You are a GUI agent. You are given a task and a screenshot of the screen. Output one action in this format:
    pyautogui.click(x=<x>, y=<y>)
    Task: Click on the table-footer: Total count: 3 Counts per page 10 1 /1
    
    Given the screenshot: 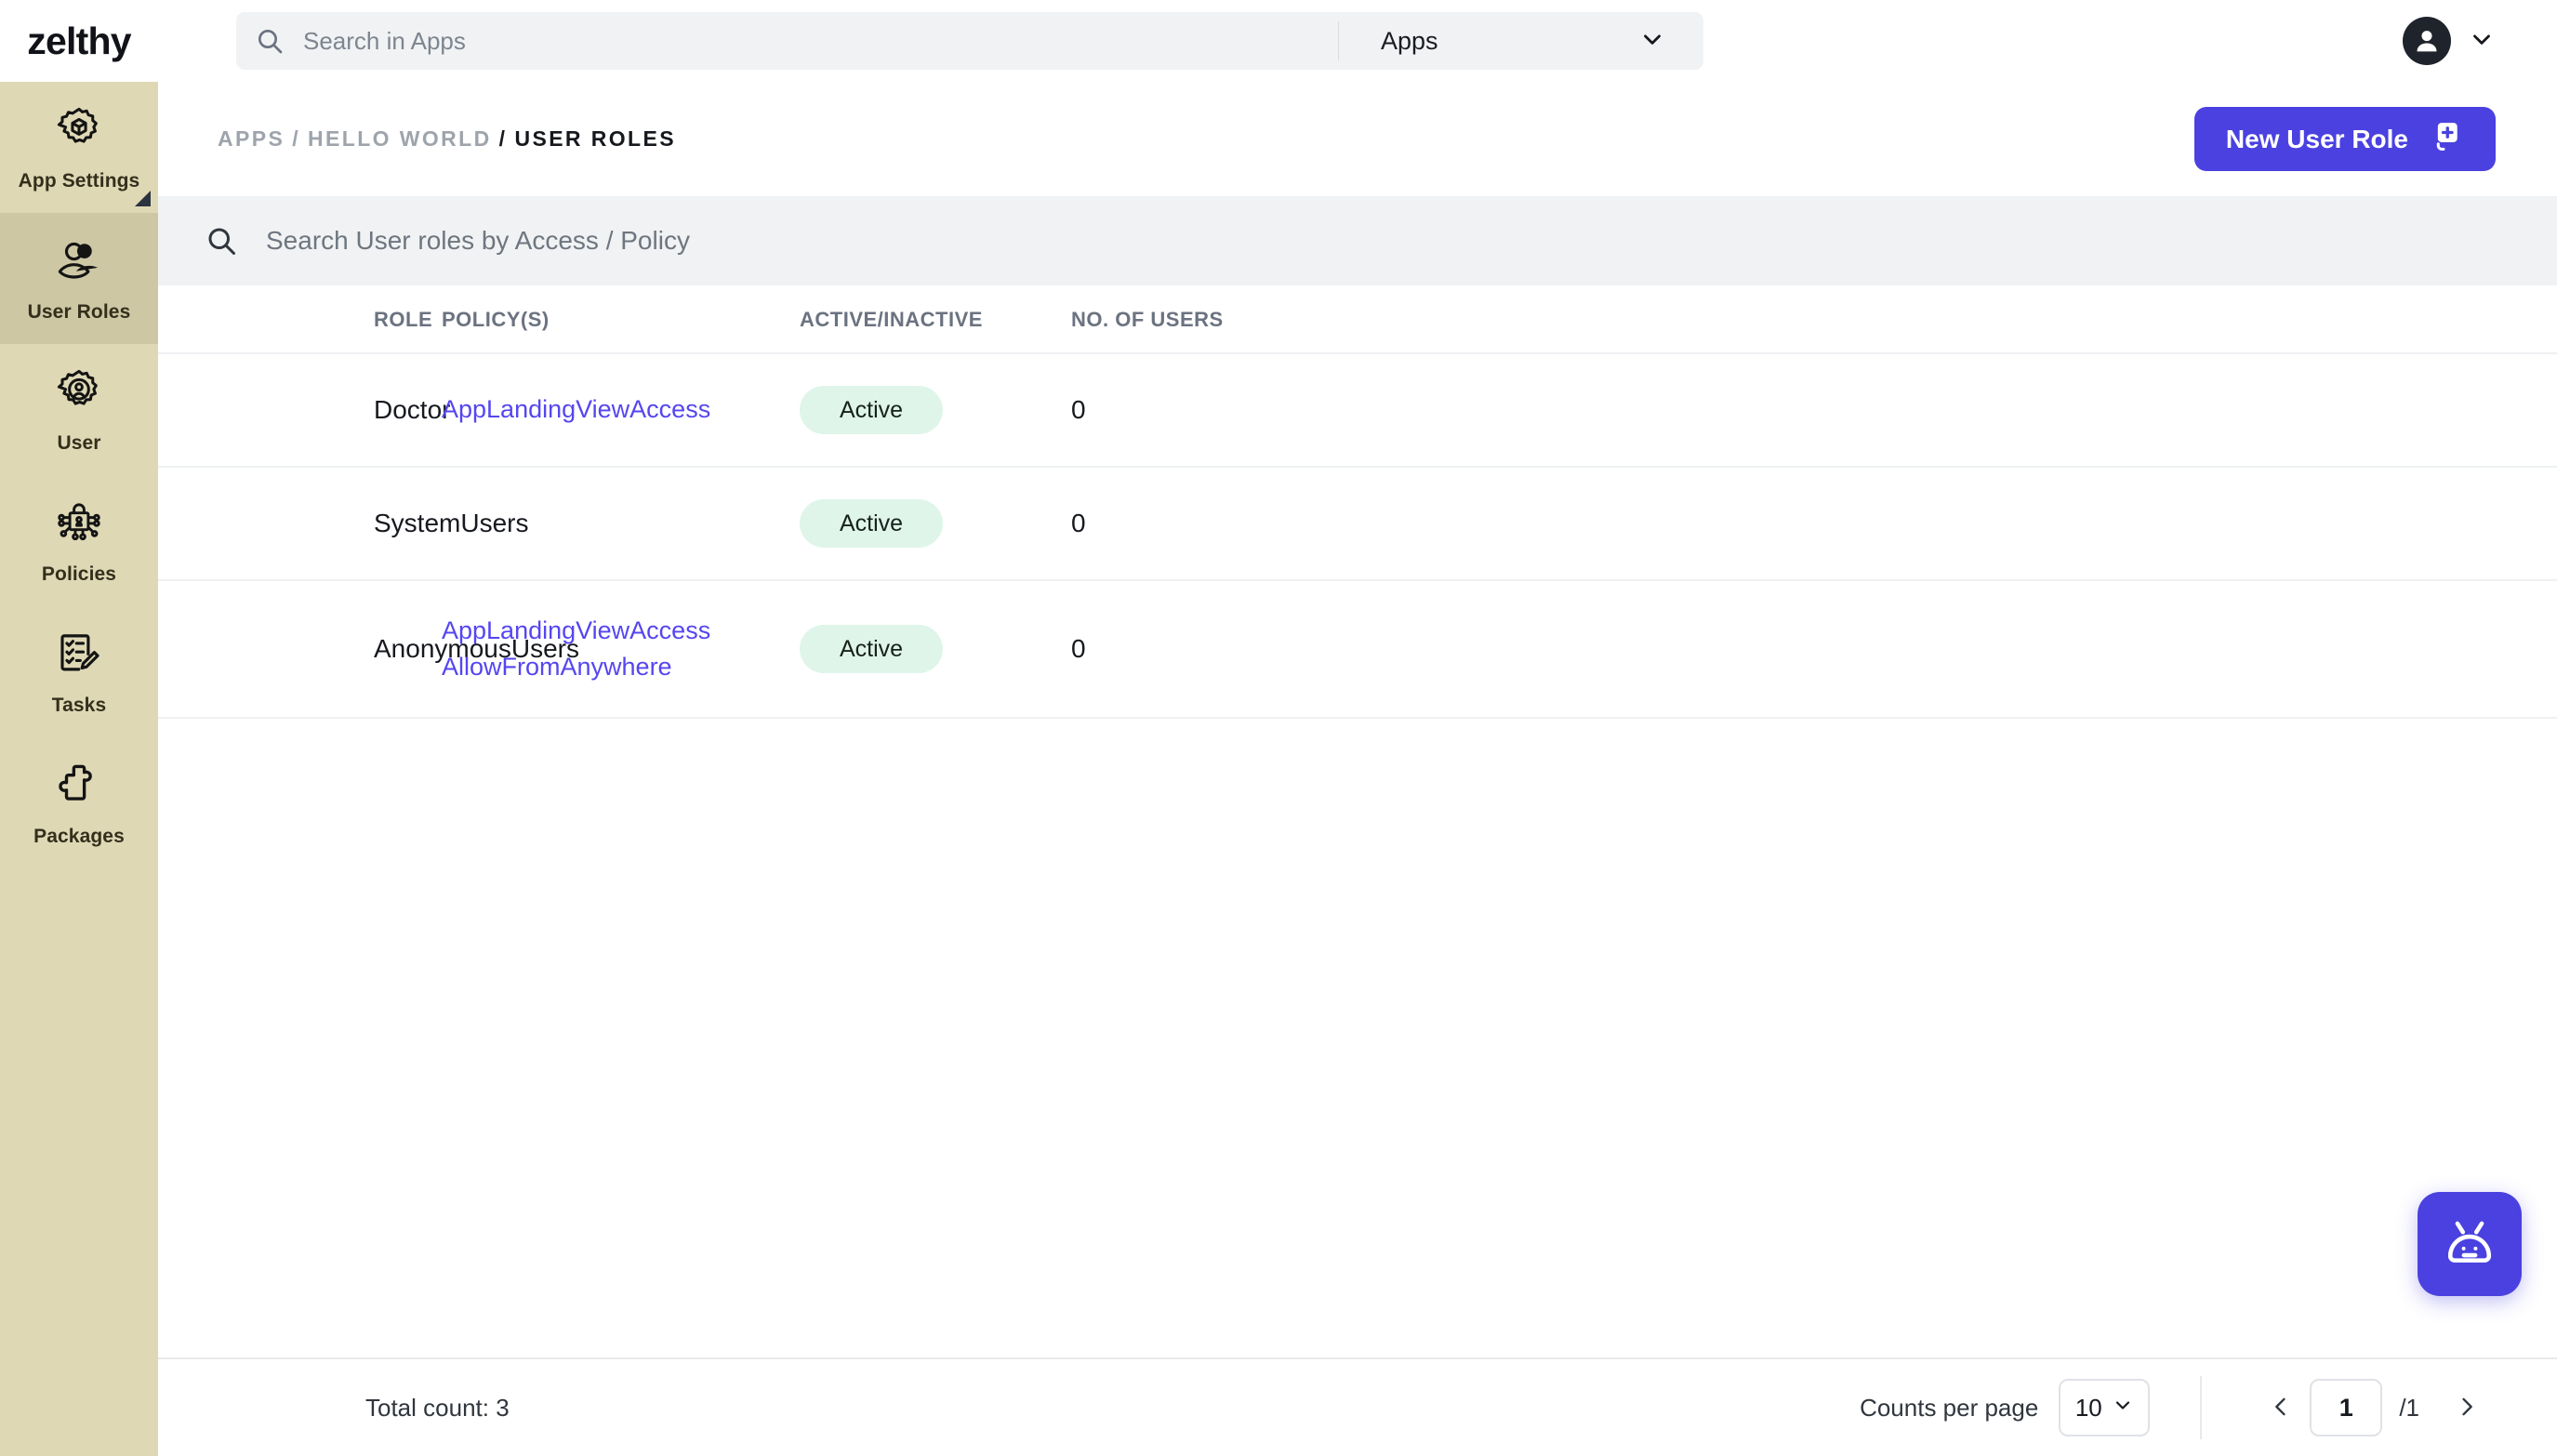 What is the action you would take?
    pyautogui.click(x=1357, y=1406)
    